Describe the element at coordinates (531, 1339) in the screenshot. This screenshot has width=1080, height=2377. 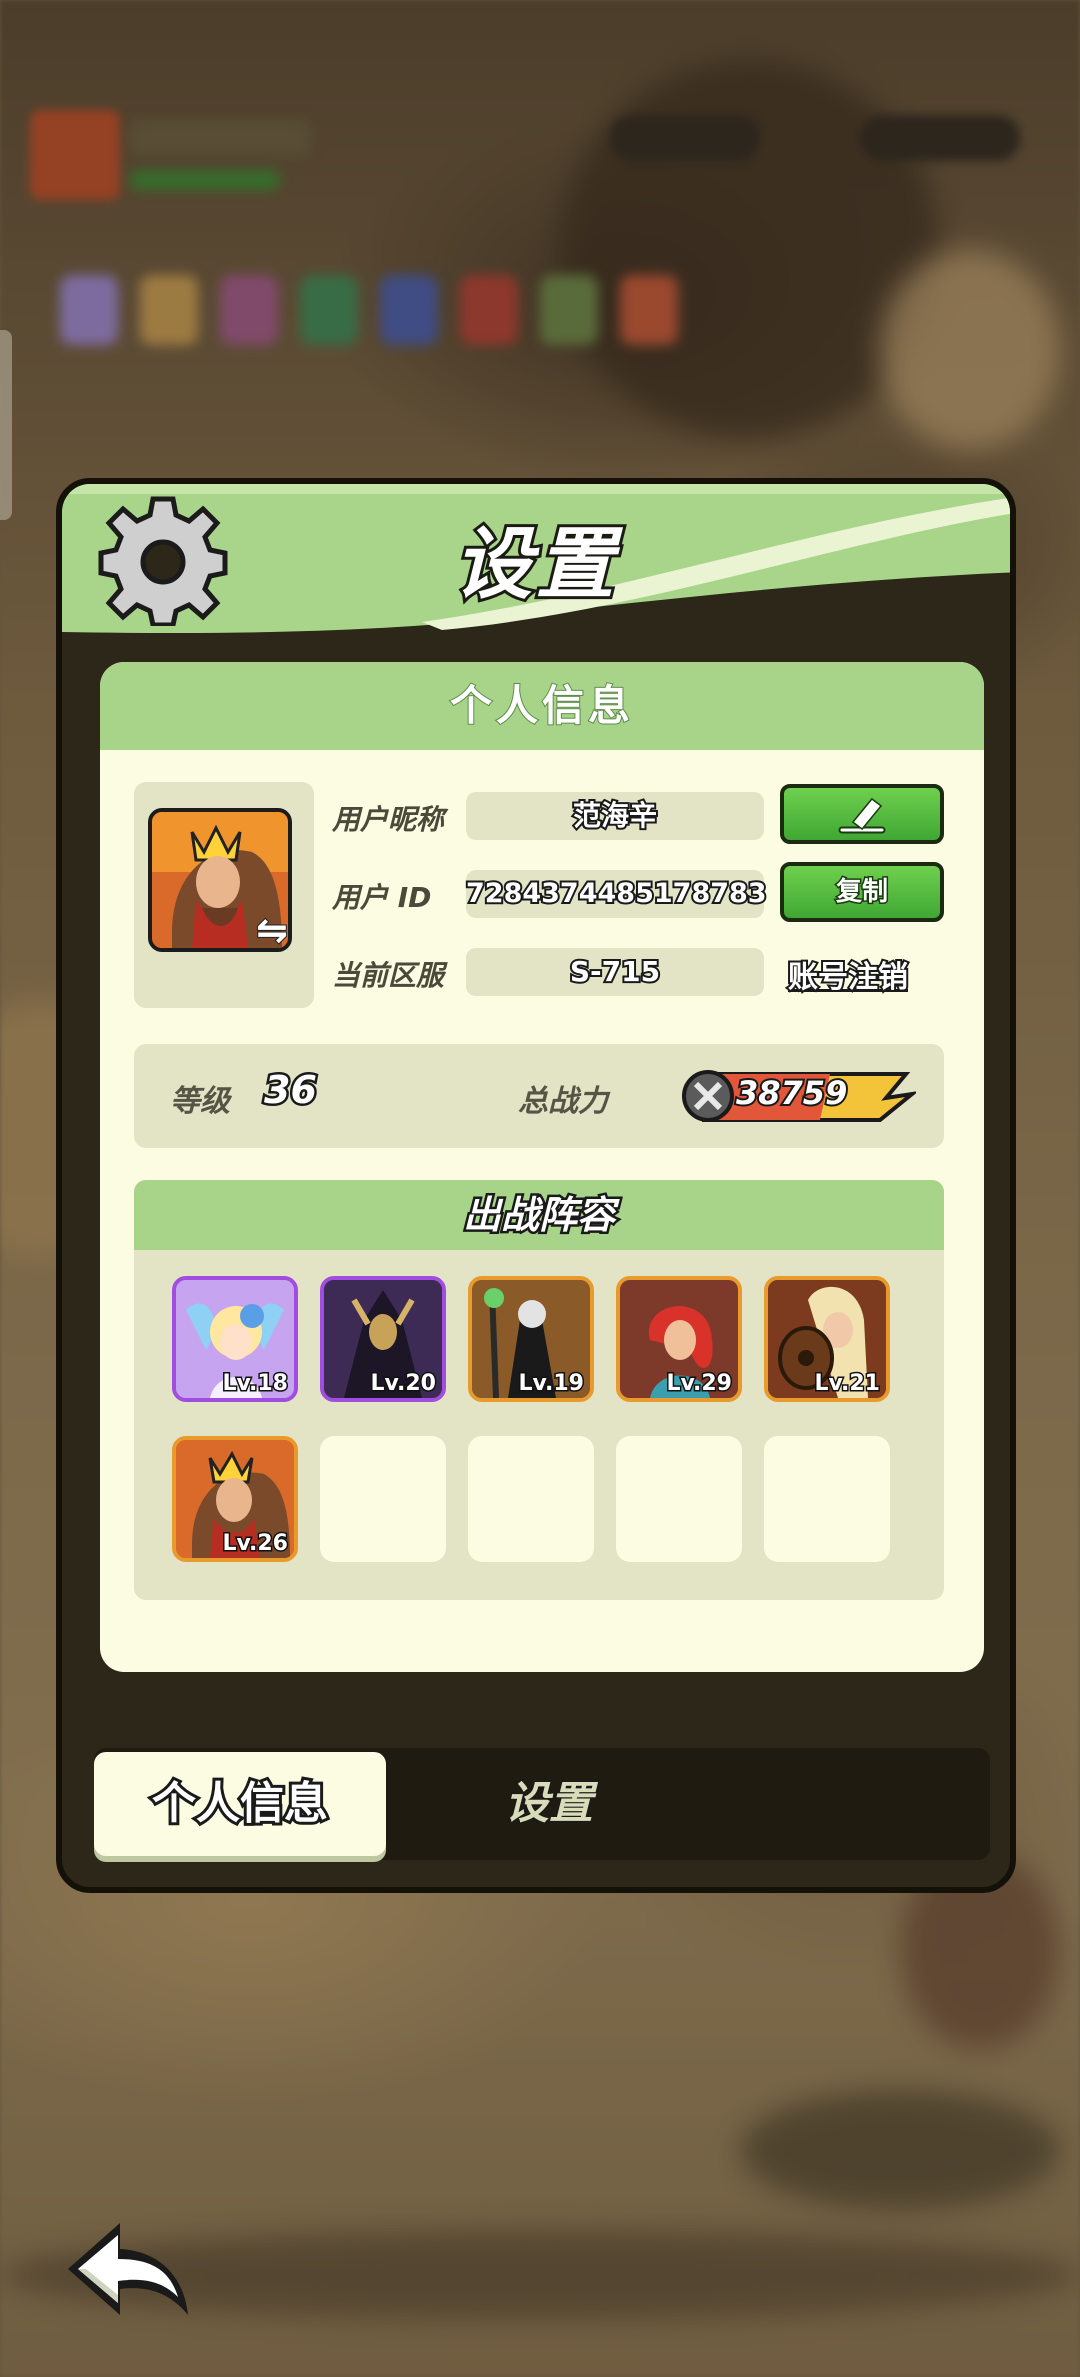
I see `hero-slot: Lv.19` at that location.